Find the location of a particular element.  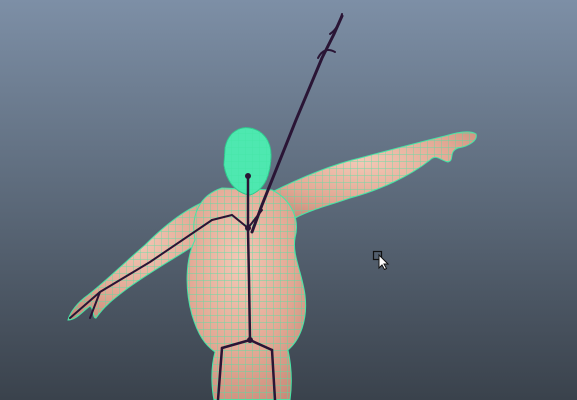

select-arrow-with-box-icon is located at coordinates (381, 260).